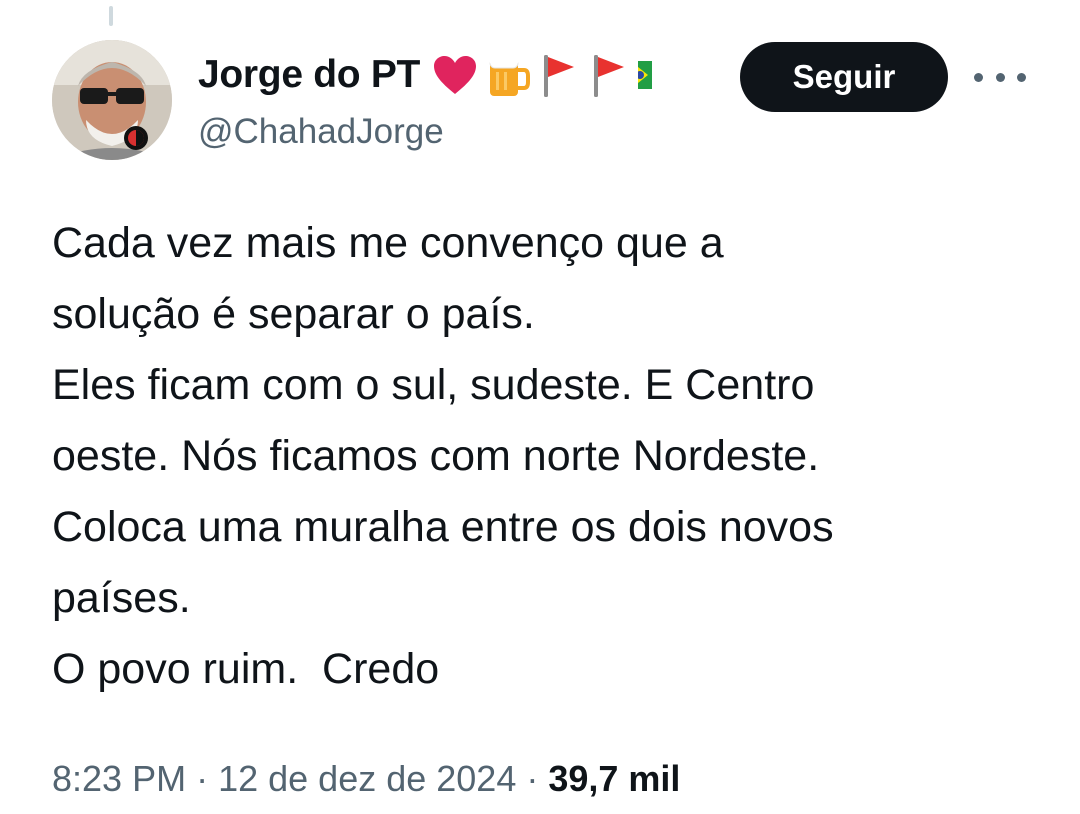  Describe the element at coordinates (455, 75) in the screenshot. I see `heart-icon` at that location.